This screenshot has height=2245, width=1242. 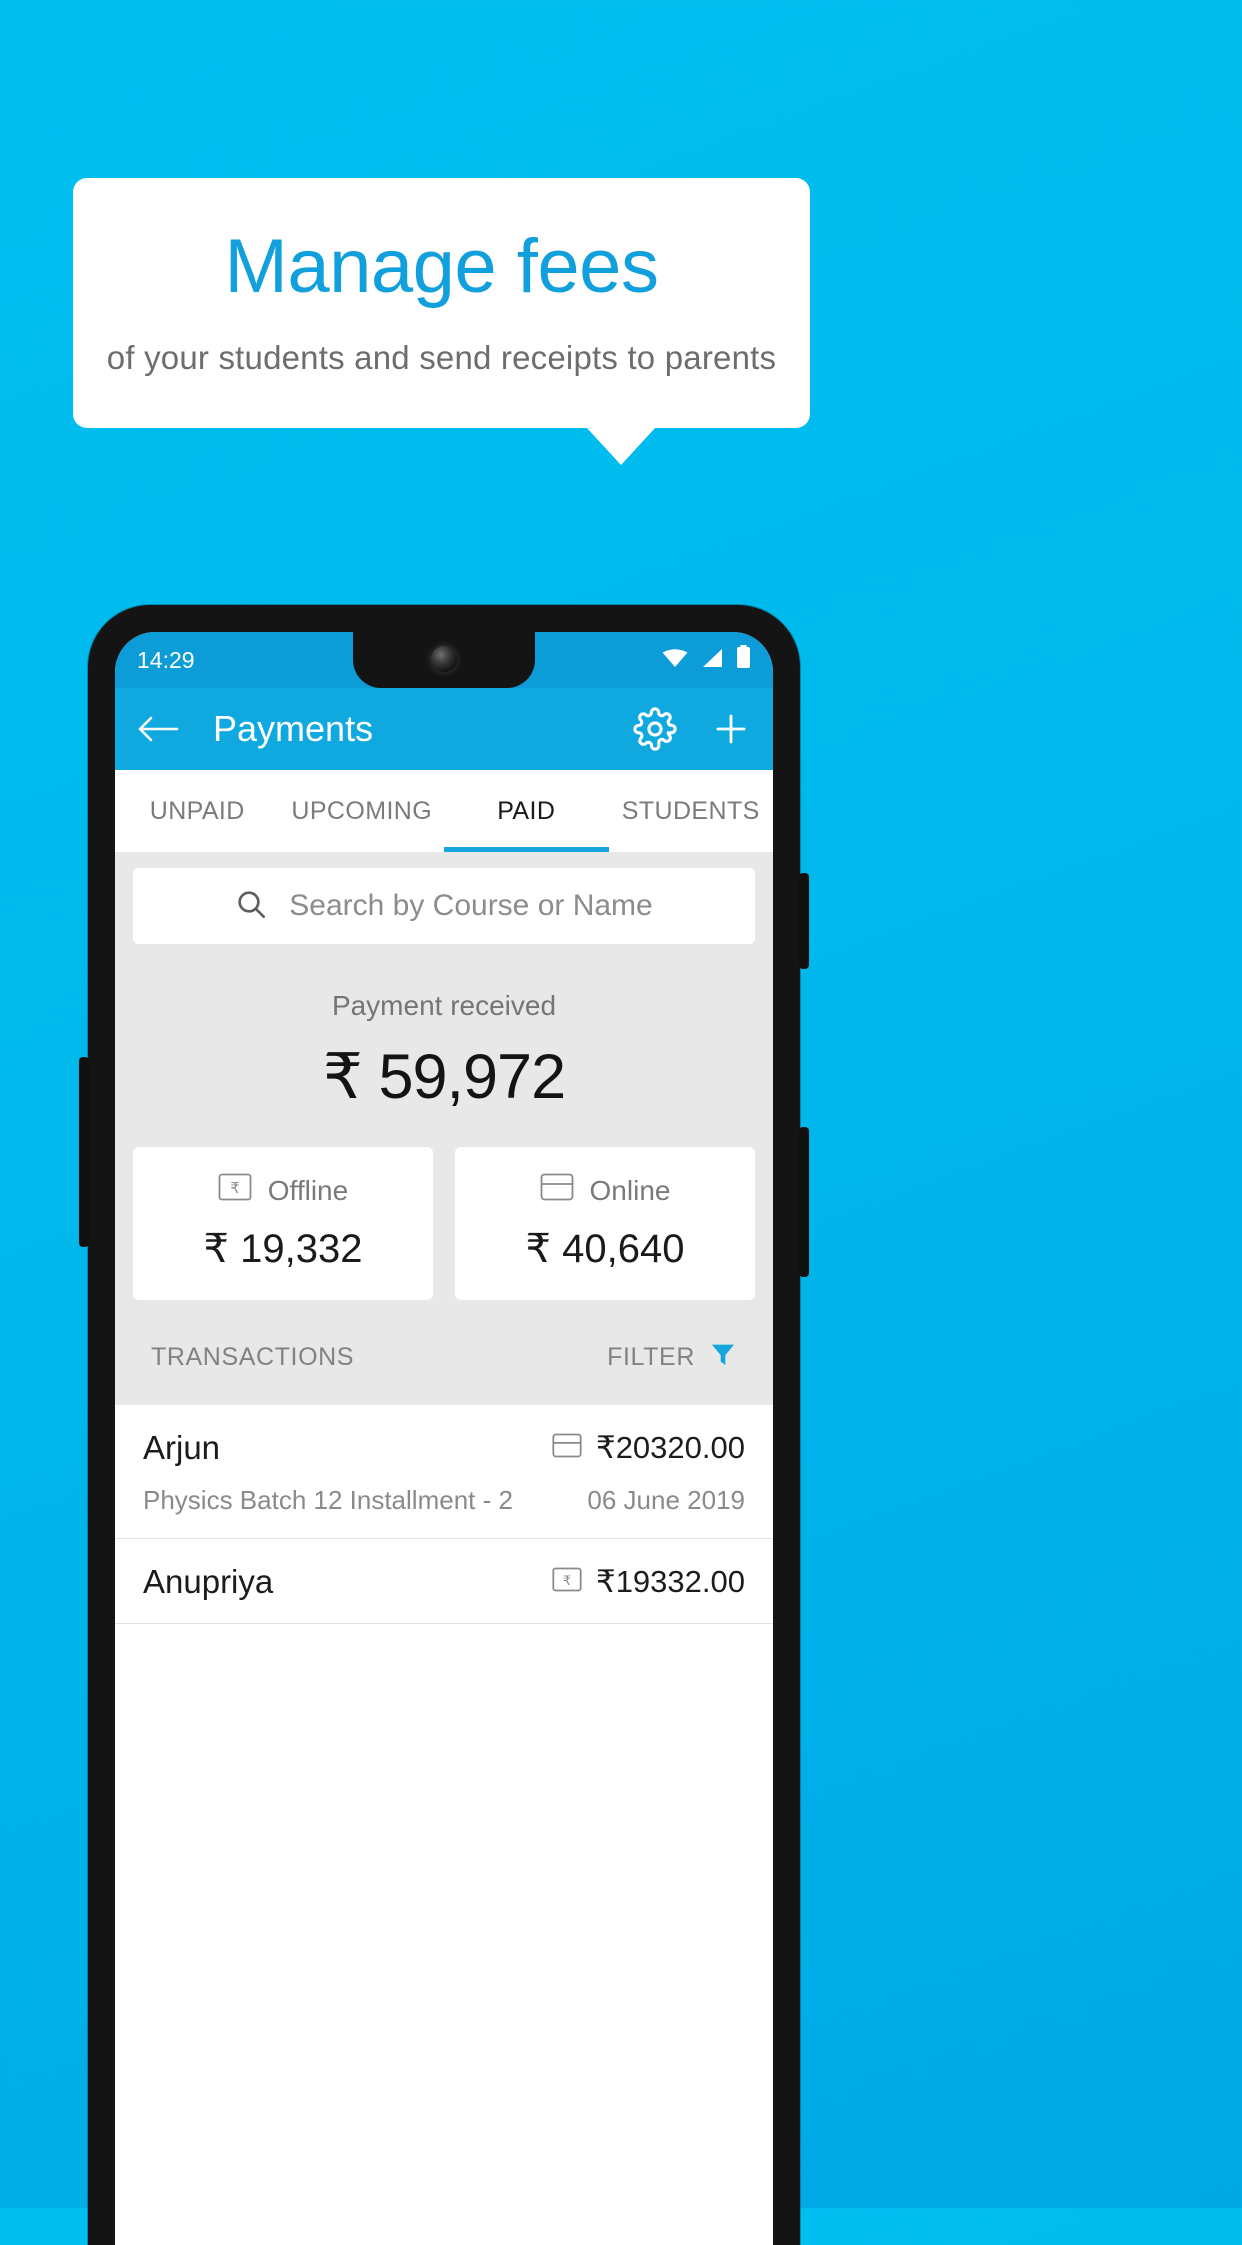 I want to click on payment-method-cards: ₹ Offline ₹ 19,332 Online ₹ 40,640, so click(x=444, y=1206).